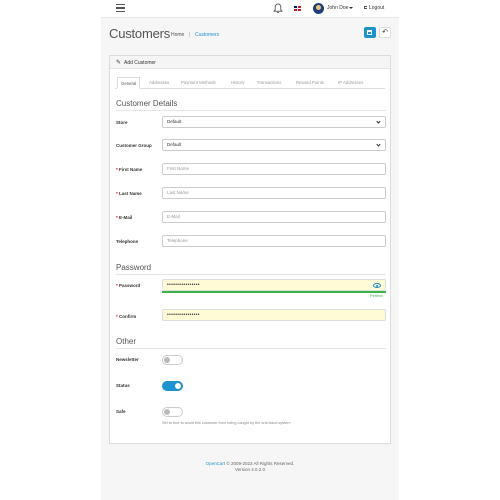 This screenshot has height=500, width=500. I want to click on store-label: Store, so click(122, 122).